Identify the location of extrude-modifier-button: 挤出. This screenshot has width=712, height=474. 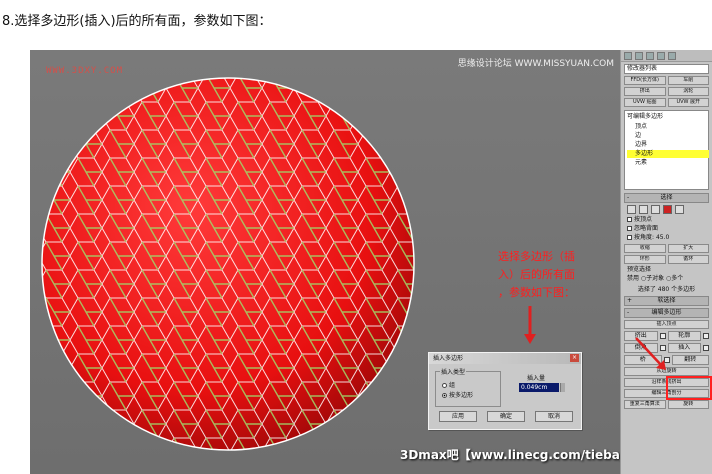
(645, 91).